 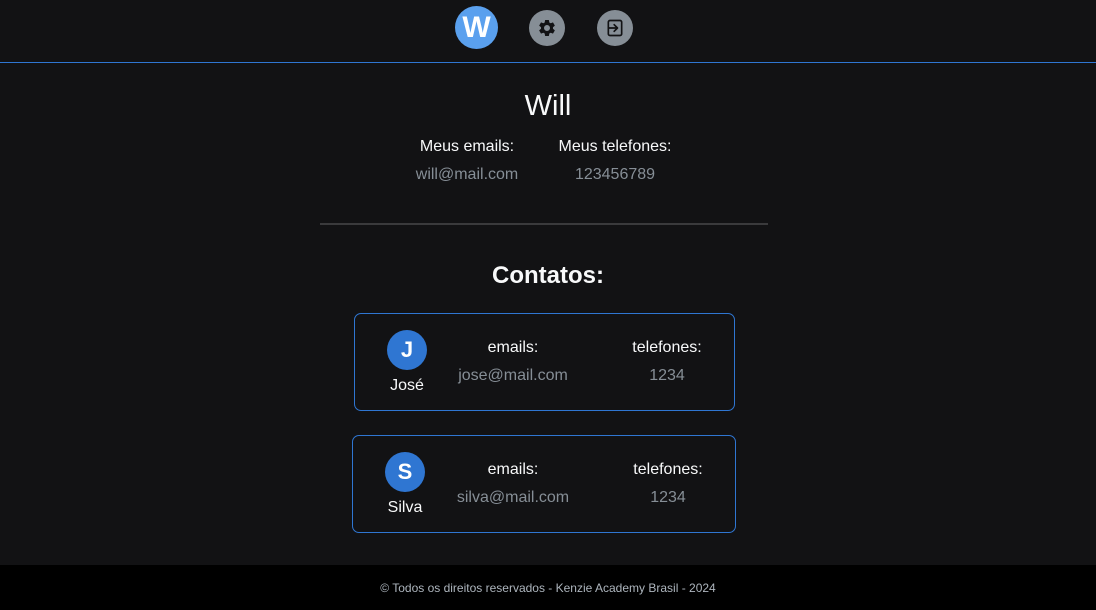 What do you see at coordinates (548, 106) in the screenshot?
I see `profile-name: Will` at bounding box center [548, 106].